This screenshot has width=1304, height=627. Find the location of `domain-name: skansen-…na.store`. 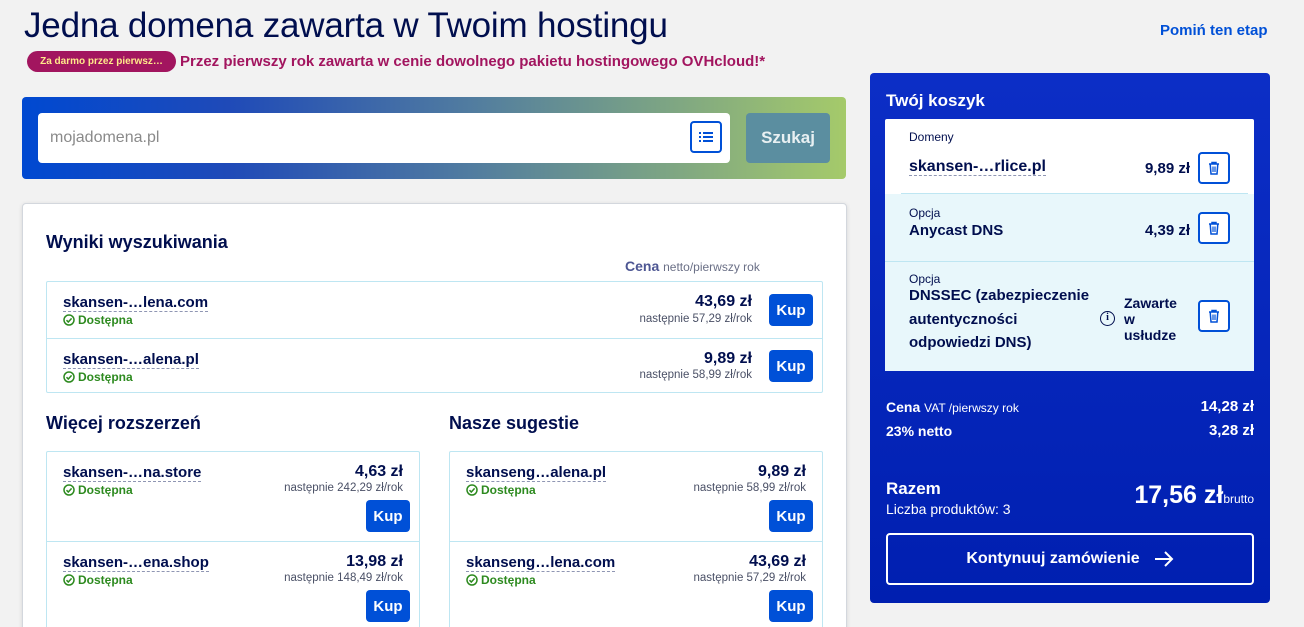

domain-name: skansen-…na.store is located at coordinates (132, 473).